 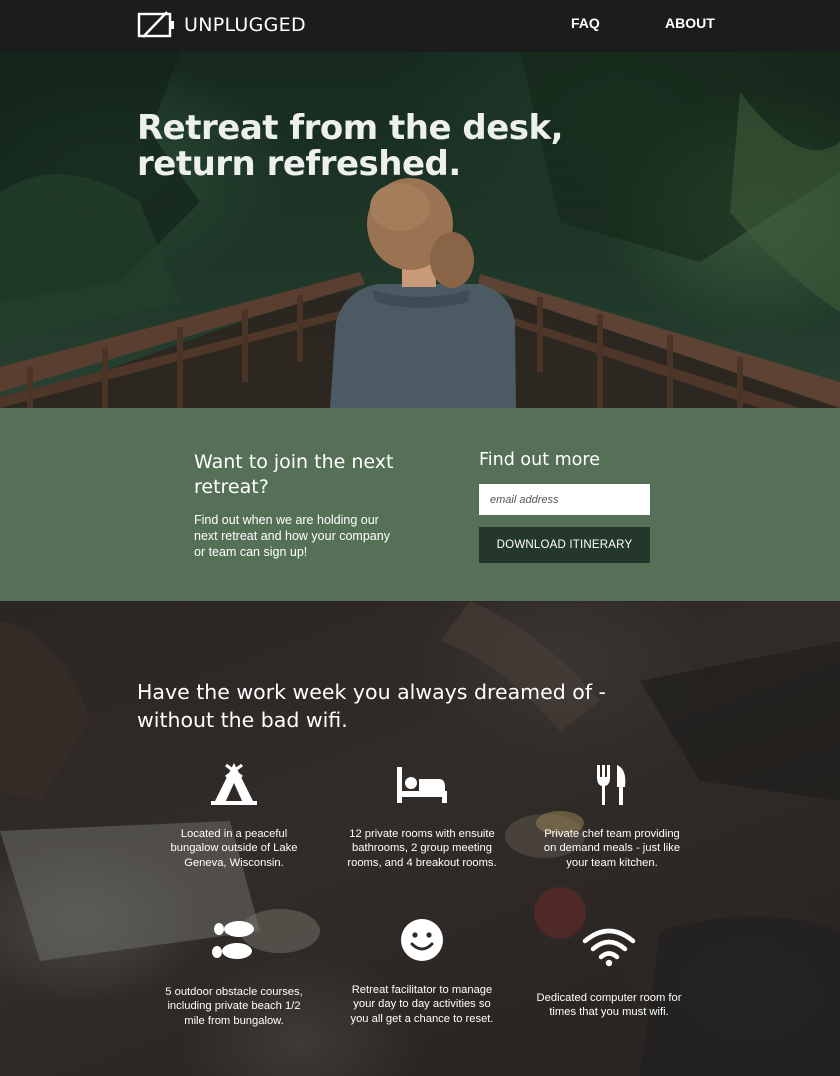 I want to click on bed-icon, so click(x=422, y=785).